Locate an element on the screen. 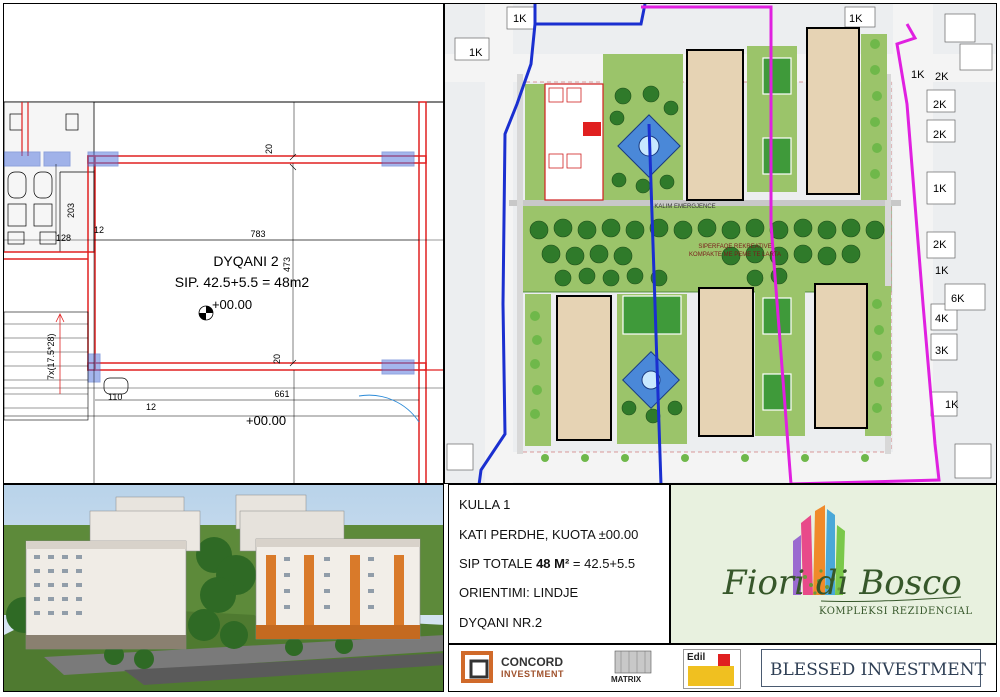 This screenshot has height=697, width=1000. site-label-k1-g: 1K is located at coordinates (952, 405).